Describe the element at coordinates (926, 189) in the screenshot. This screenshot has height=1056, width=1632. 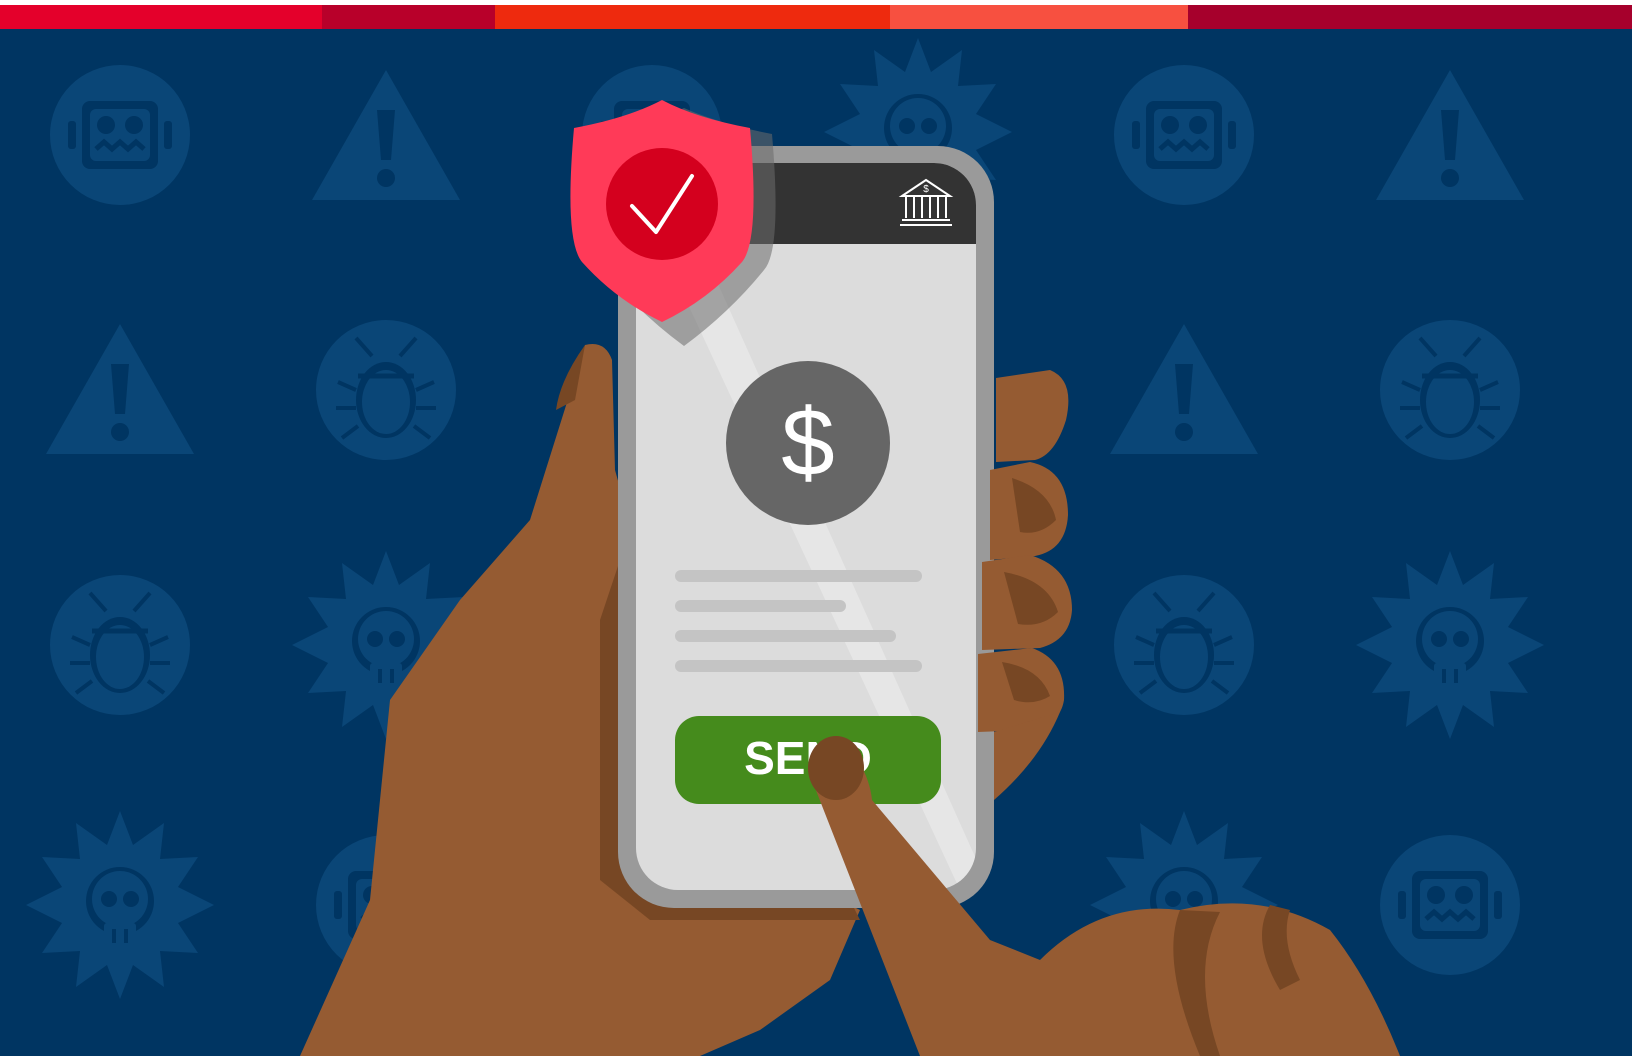
I see `bank-icon-dollar: $` at that location.